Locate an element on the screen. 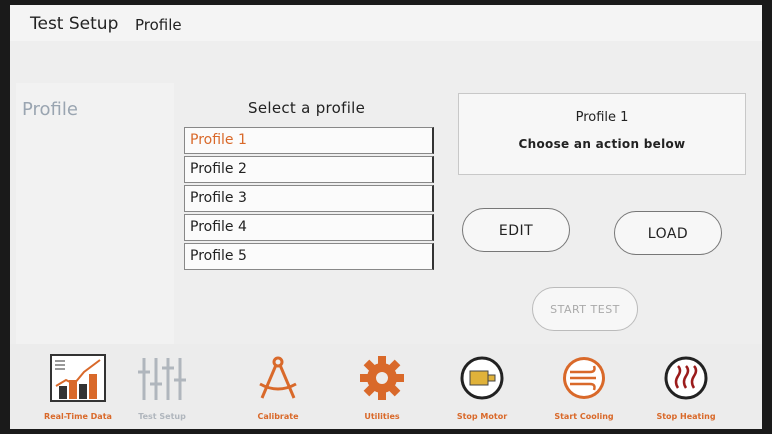  stop-heating-button: Stop Heating is located at coordinates (686, 386).